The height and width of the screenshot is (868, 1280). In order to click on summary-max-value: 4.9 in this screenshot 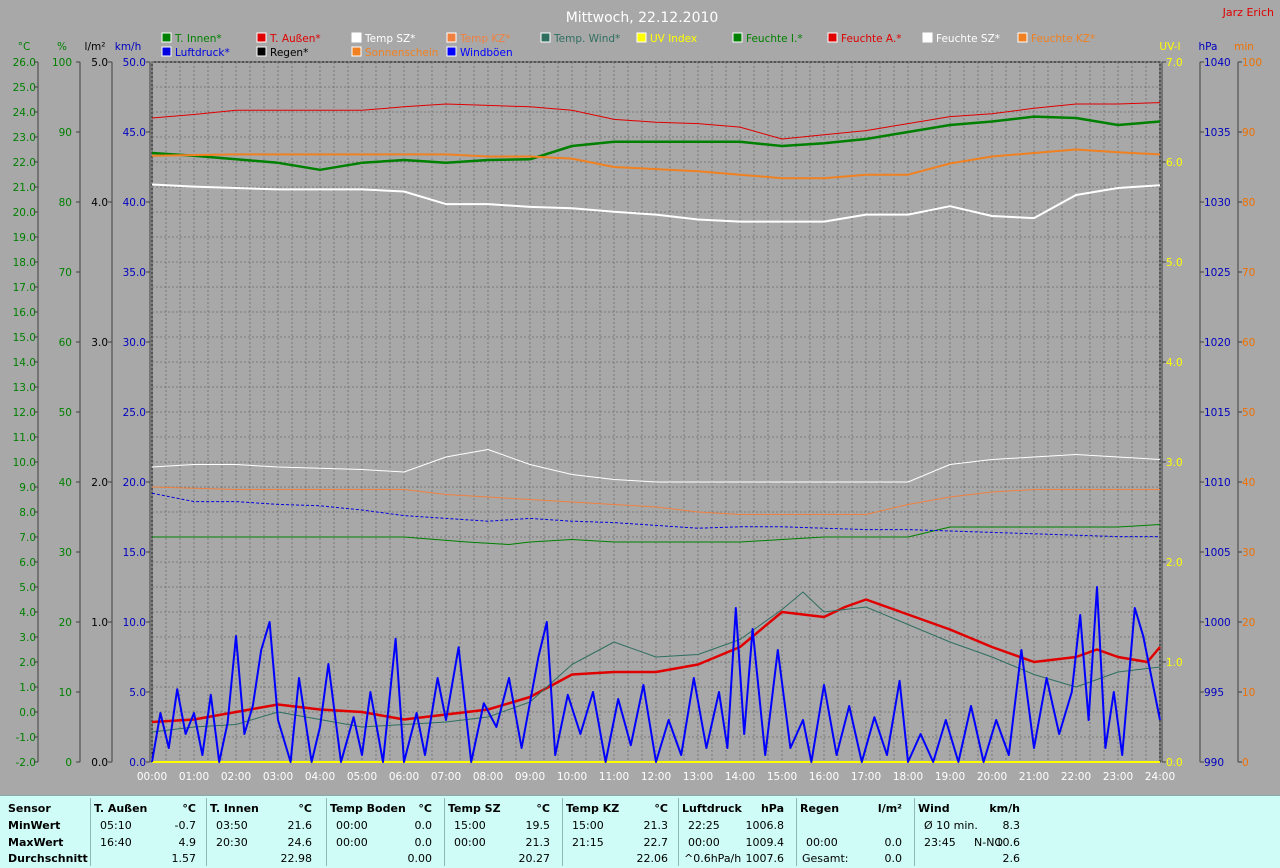, I will do `click(187, 842)`.